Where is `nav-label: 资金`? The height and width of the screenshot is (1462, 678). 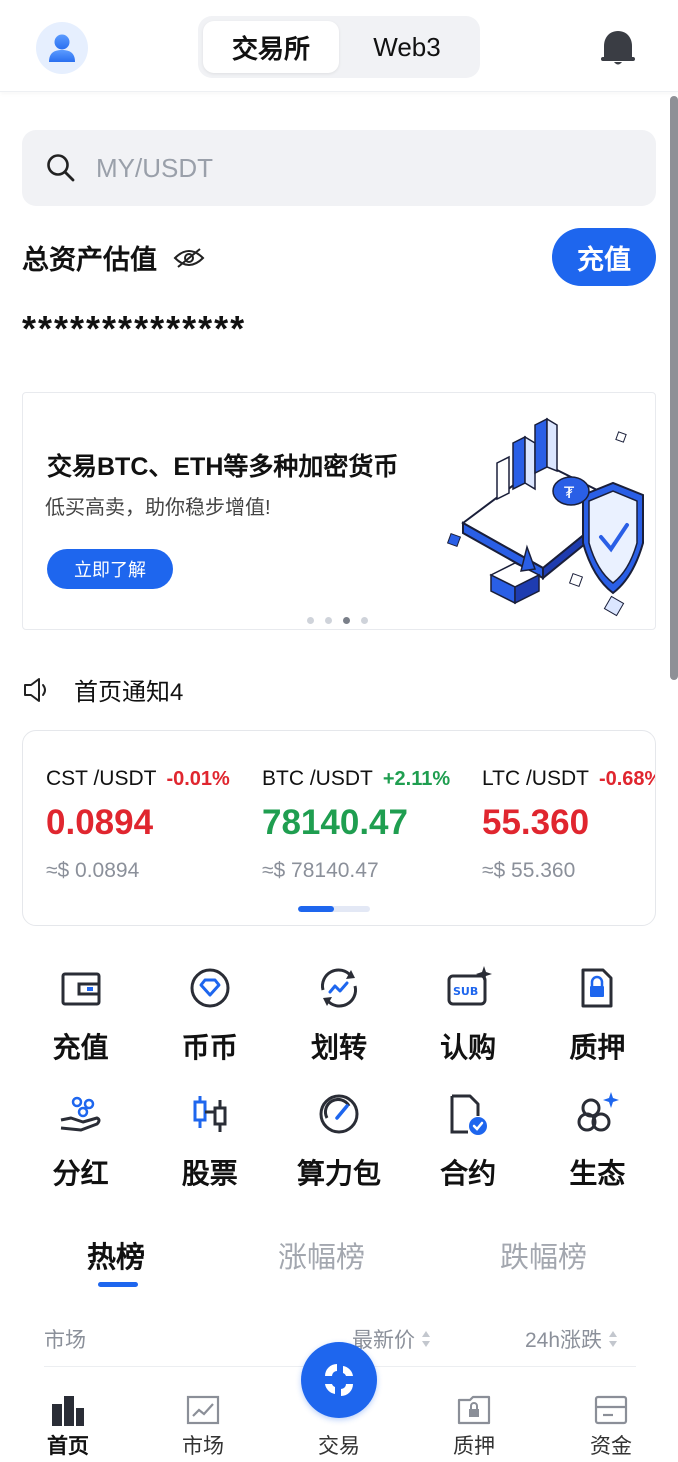 nav-label: 资金 is located at coordinates (611, 1446).